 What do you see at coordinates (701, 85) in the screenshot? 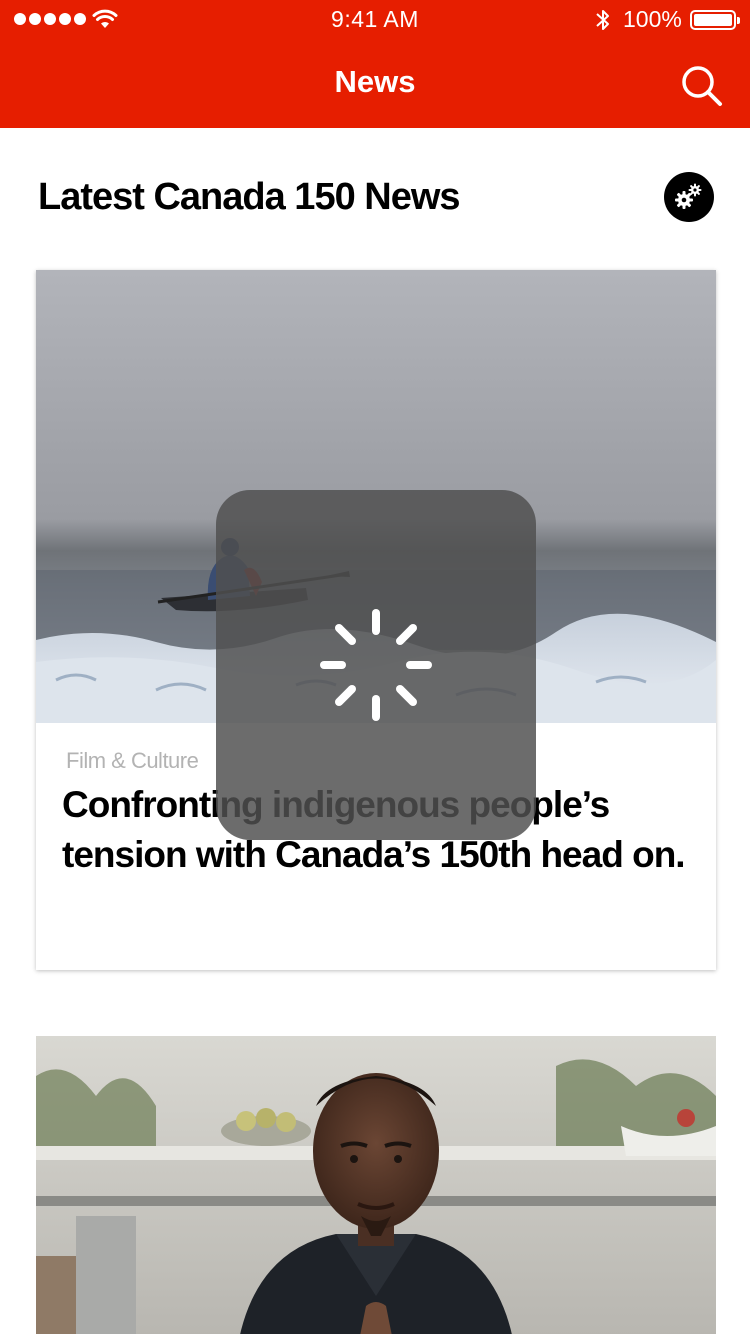
I see `search-icon` at bounding box center [701, 85].